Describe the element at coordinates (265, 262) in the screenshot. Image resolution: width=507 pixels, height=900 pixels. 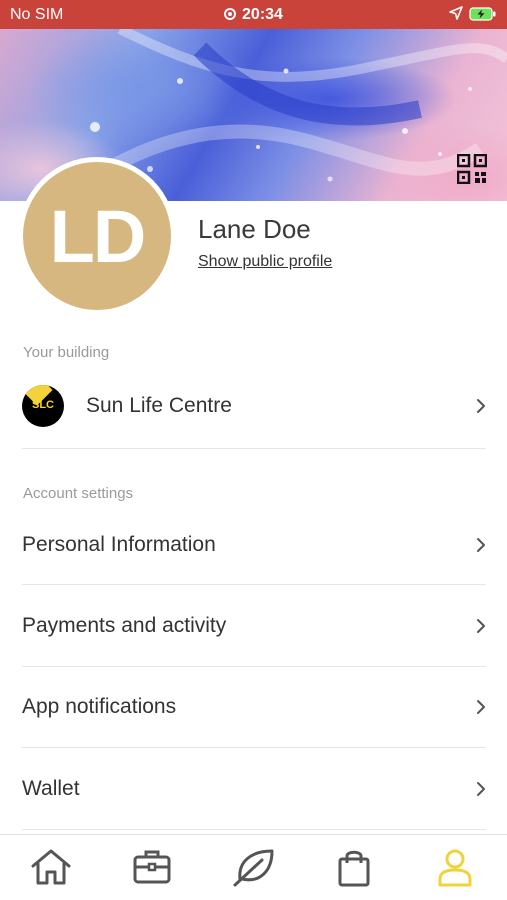
I see `show-public-profile-link: Show public profile` at that location.